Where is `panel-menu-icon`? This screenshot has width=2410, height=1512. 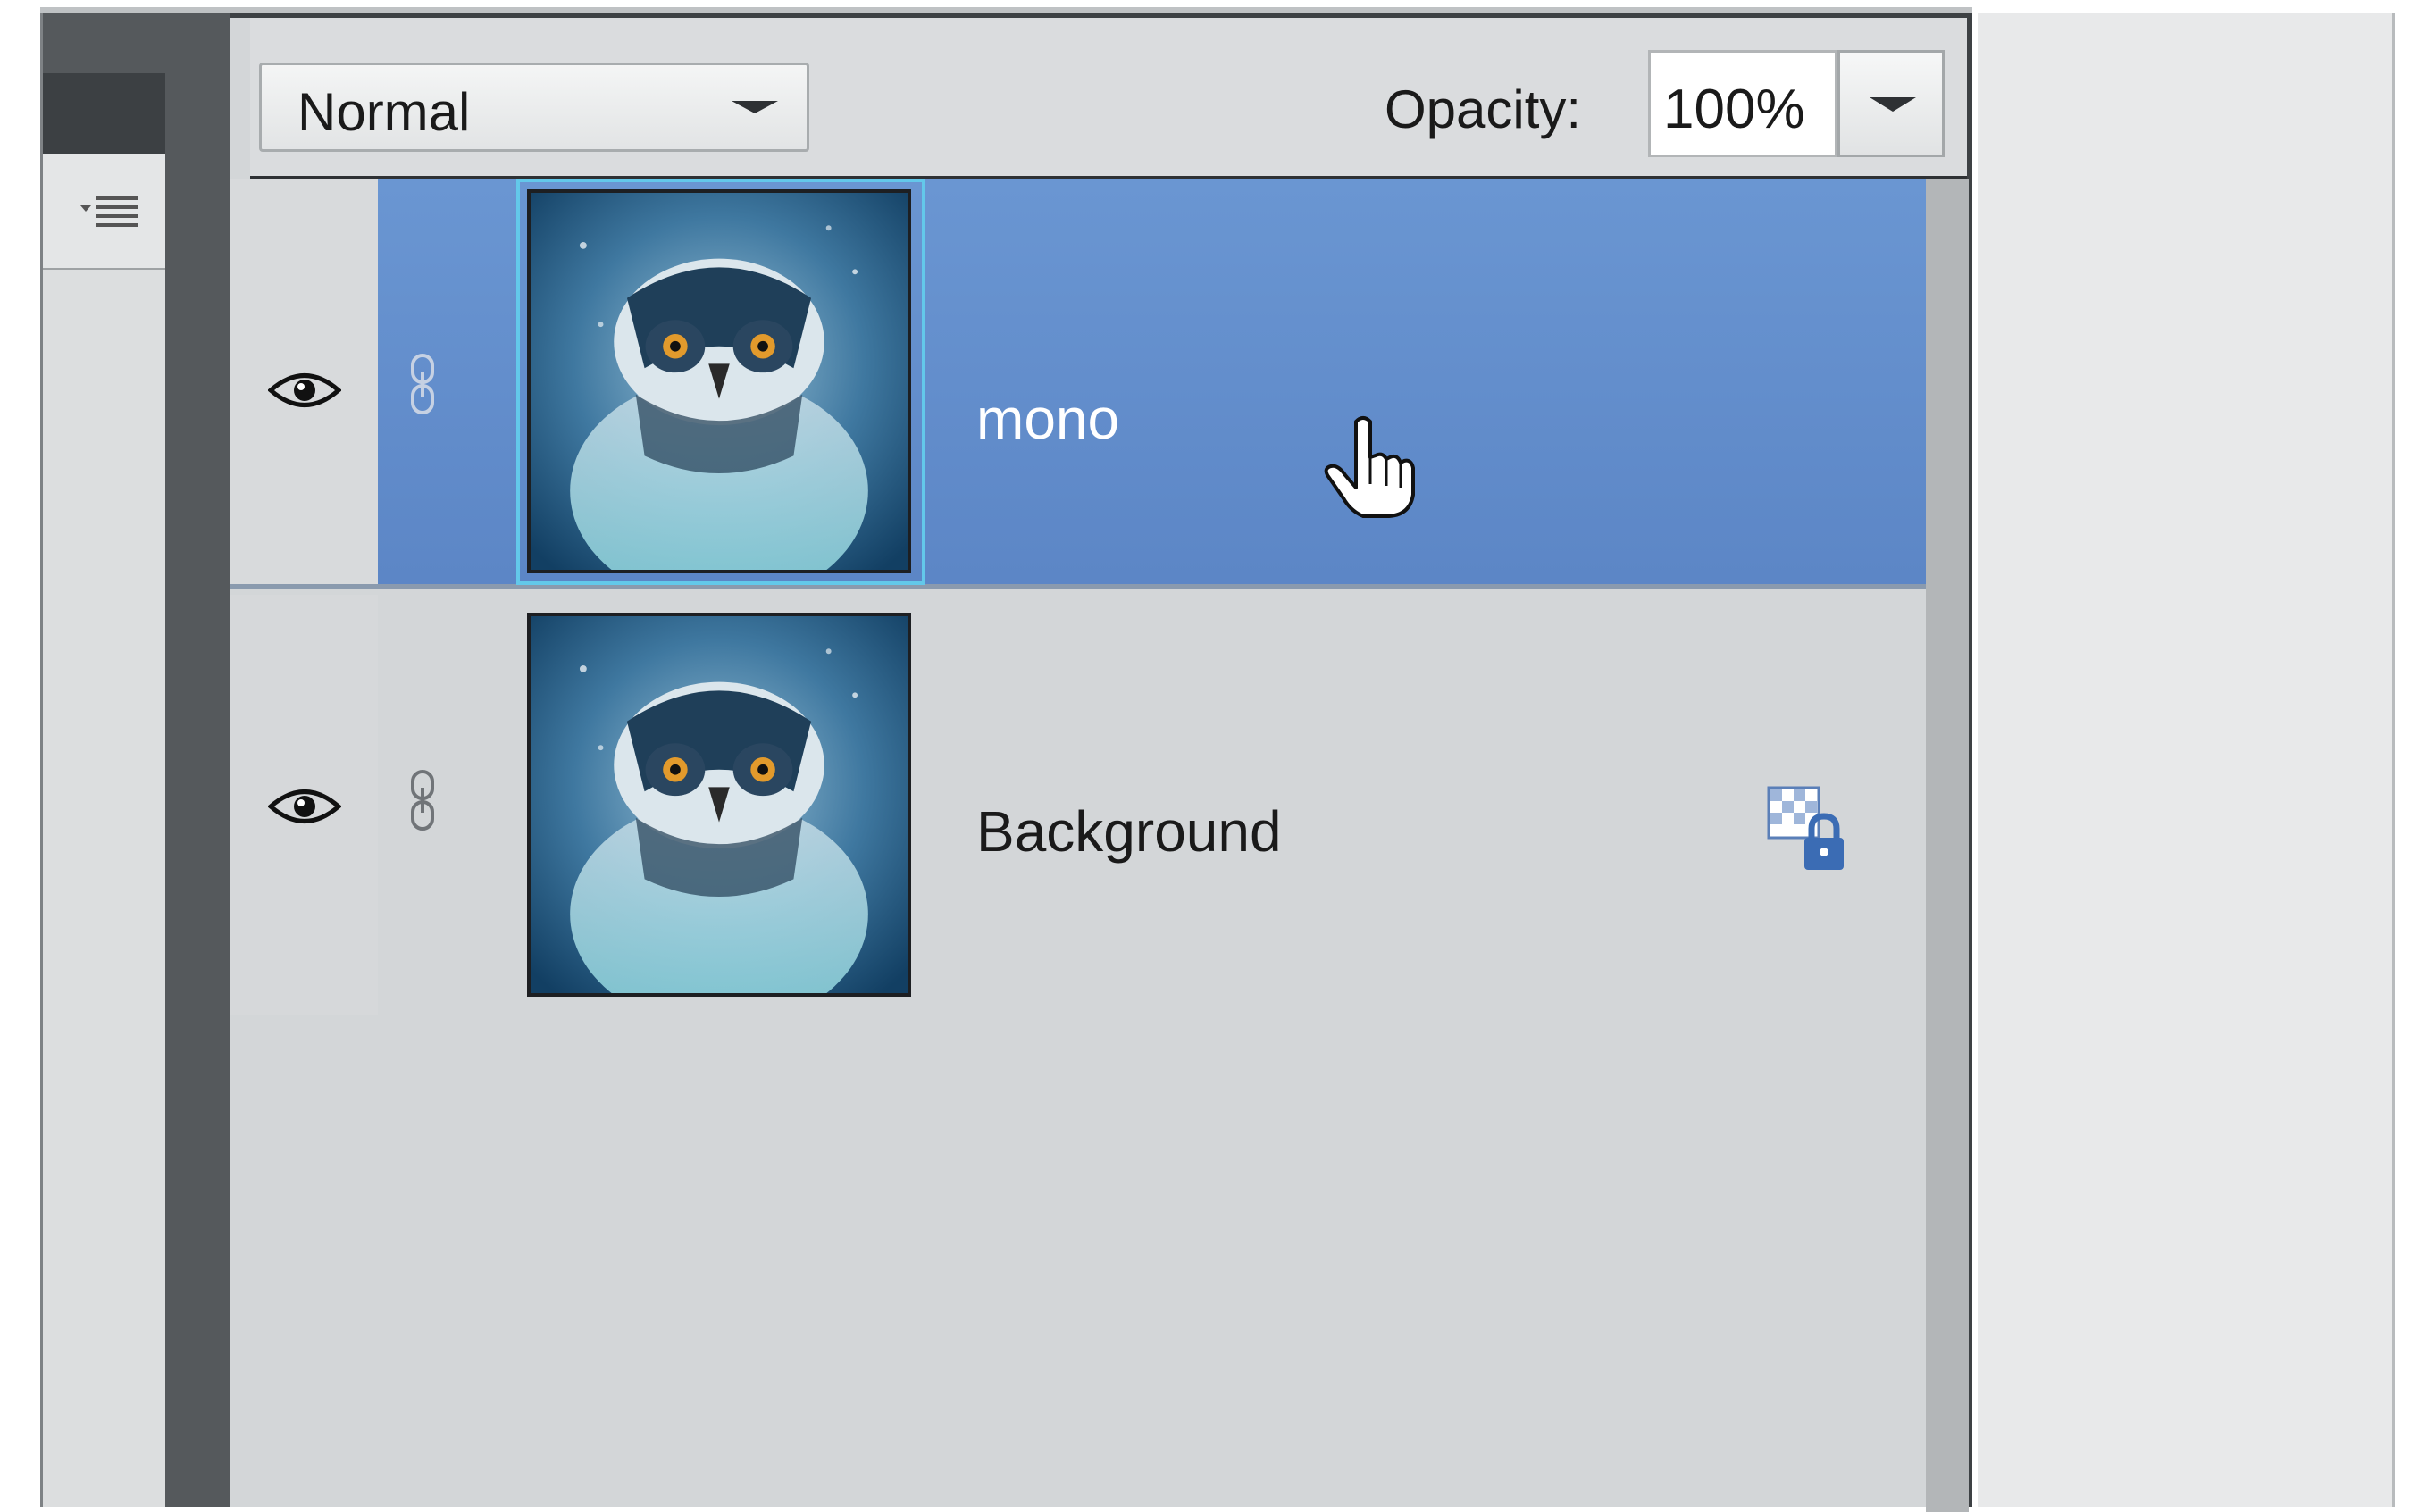
panel-menu-icon is located at coordinates (109, 211).